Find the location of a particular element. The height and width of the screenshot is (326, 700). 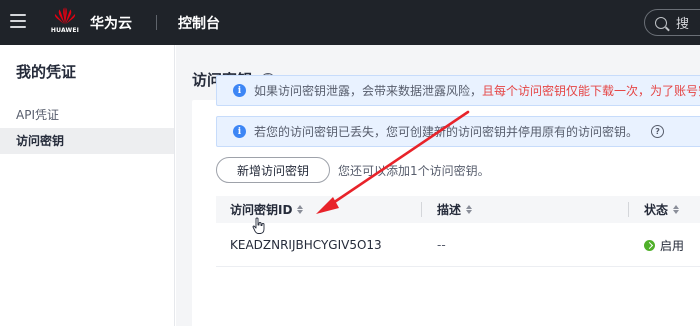

column-header-label: 描述 is located at coordinates (449, 210).